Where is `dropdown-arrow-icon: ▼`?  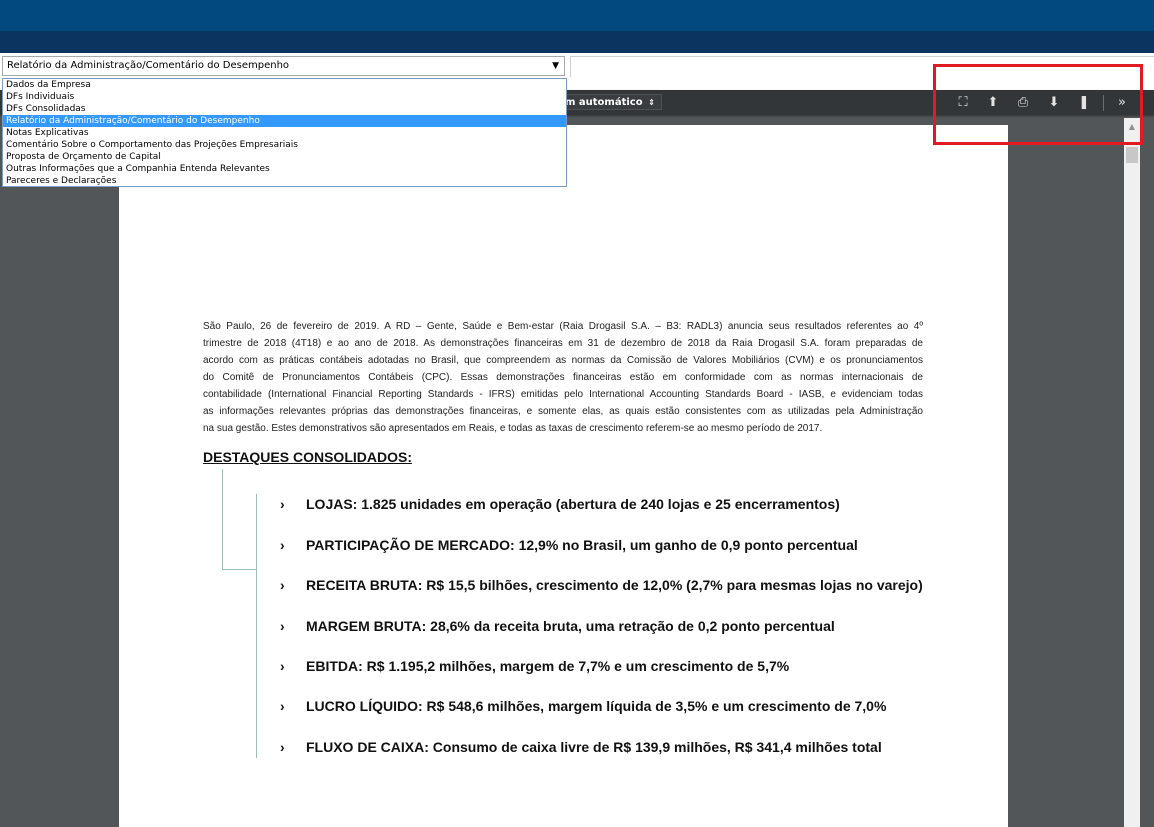 dropdown-arrow-icon: ▼ is located at coordinates (555, 66).